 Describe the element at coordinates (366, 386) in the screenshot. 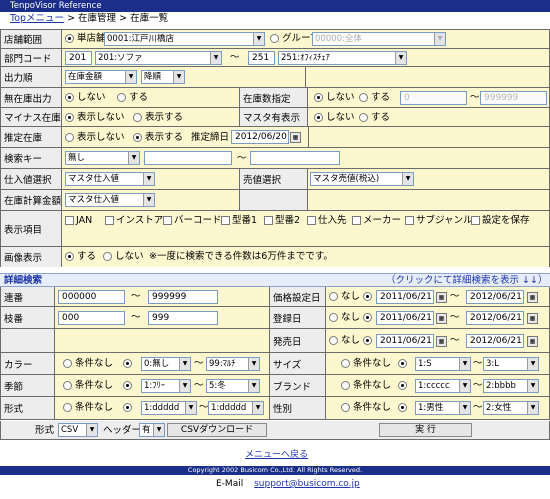

I see `brand-none-option: 条件なし` at that location.